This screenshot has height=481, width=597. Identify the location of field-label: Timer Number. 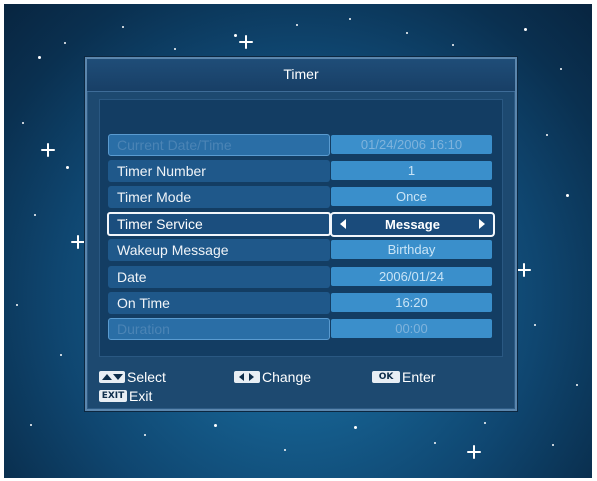
(219, 171).